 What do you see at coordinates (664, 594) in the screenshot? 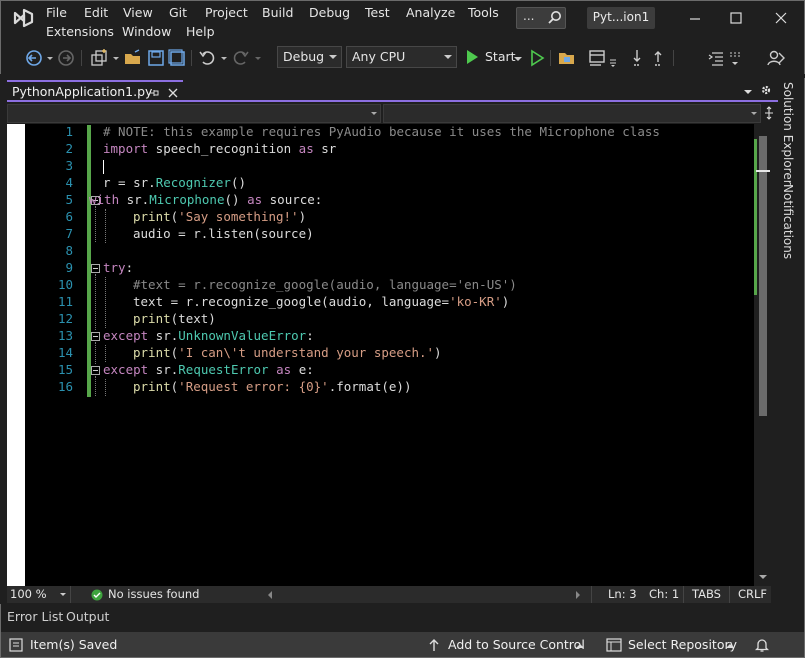
I see `column-indicator: Ch: 1` at bounding box center [664, 594].